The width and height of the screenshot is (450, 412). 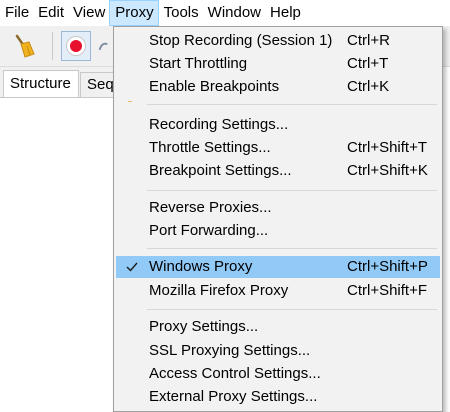 I want to click on menu-file: File, so click(x=16, y=13).